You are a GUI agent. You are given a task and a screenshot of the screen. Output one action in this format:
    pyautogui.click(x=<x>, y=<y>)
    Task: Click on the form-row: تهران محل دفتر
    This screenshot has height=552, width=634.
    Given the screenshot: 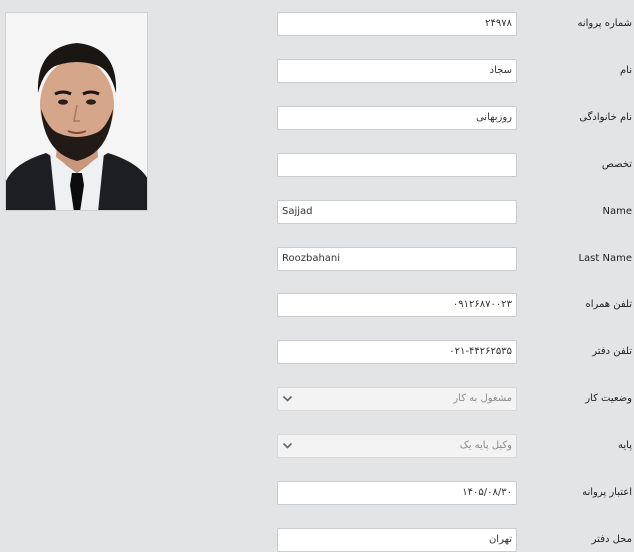 What is the action you would take?
    pyautogui.click(x=317, y=540)
    